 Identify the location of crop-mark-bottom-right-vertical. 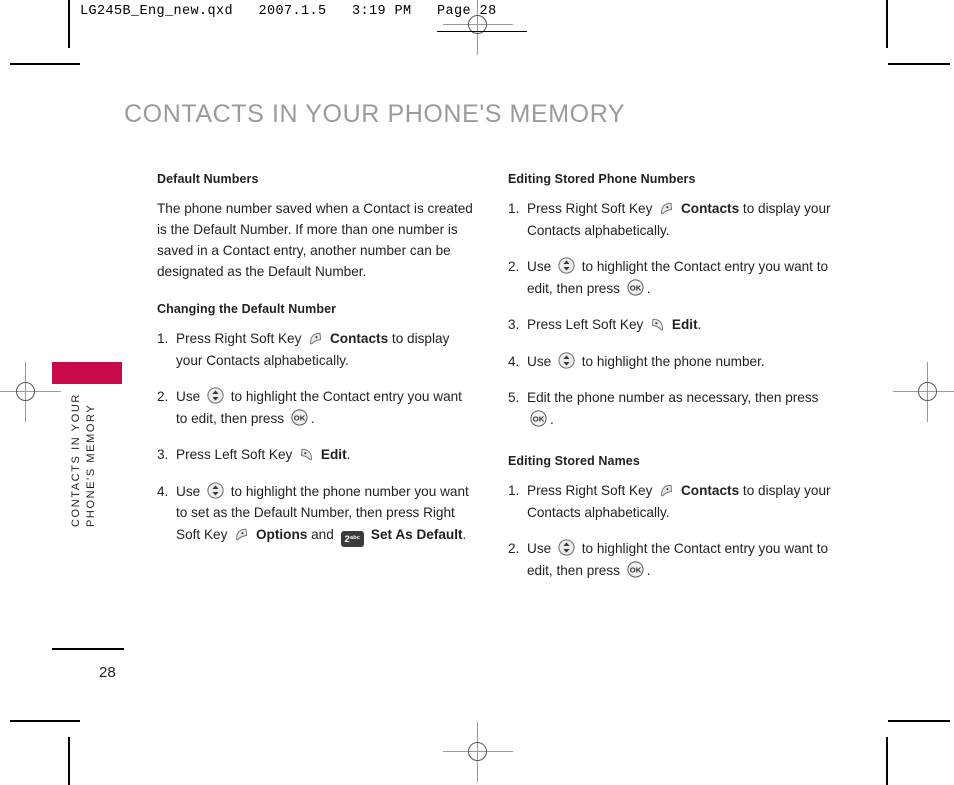
(887, 761).